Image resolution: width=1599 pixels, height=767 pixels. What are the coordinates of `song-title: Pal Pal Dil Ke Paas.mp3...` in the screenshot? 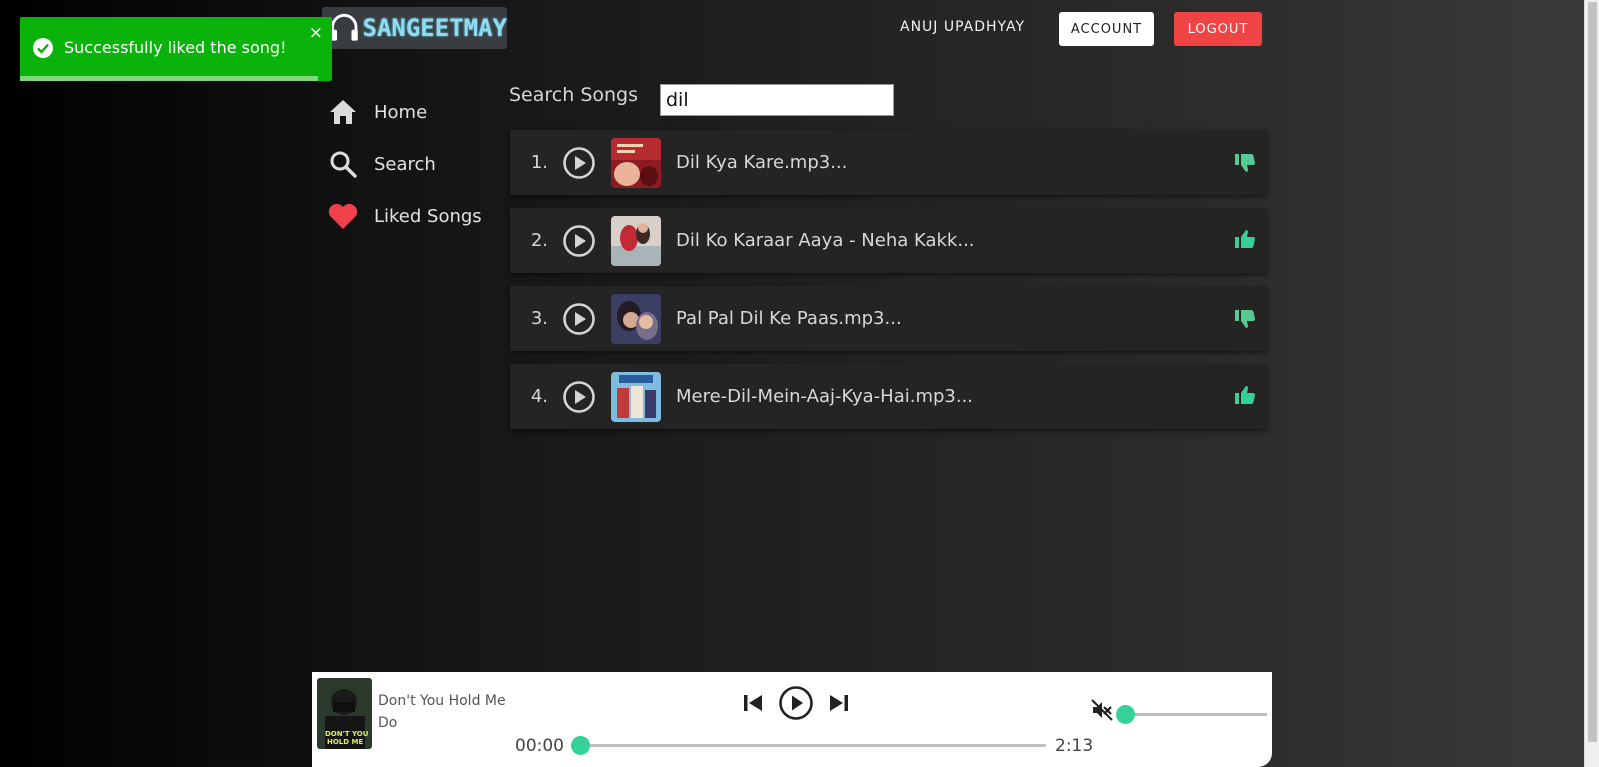 It's located at (789, 318).